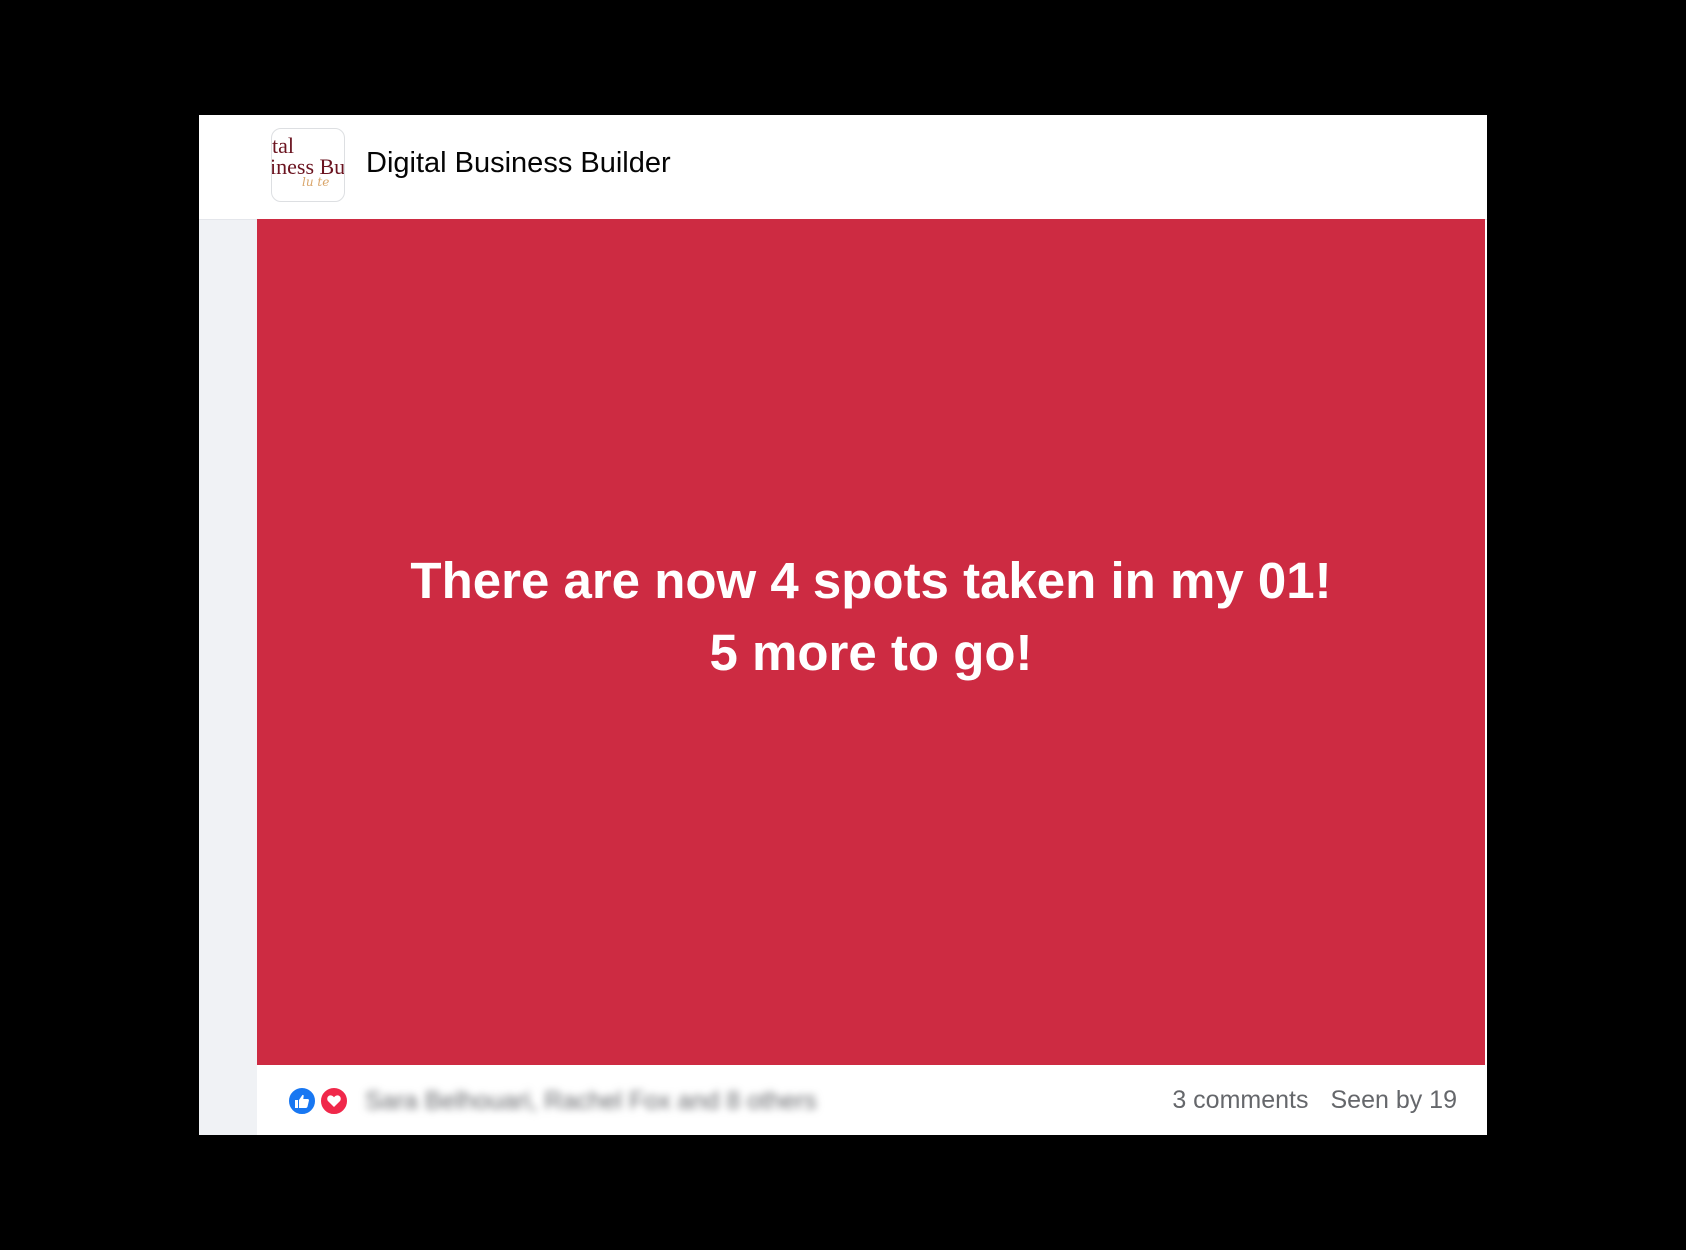  What do you see at coordinates (334, 1101) in the screenshot?
I see `love-icon` at bounding box center [334, 1101].